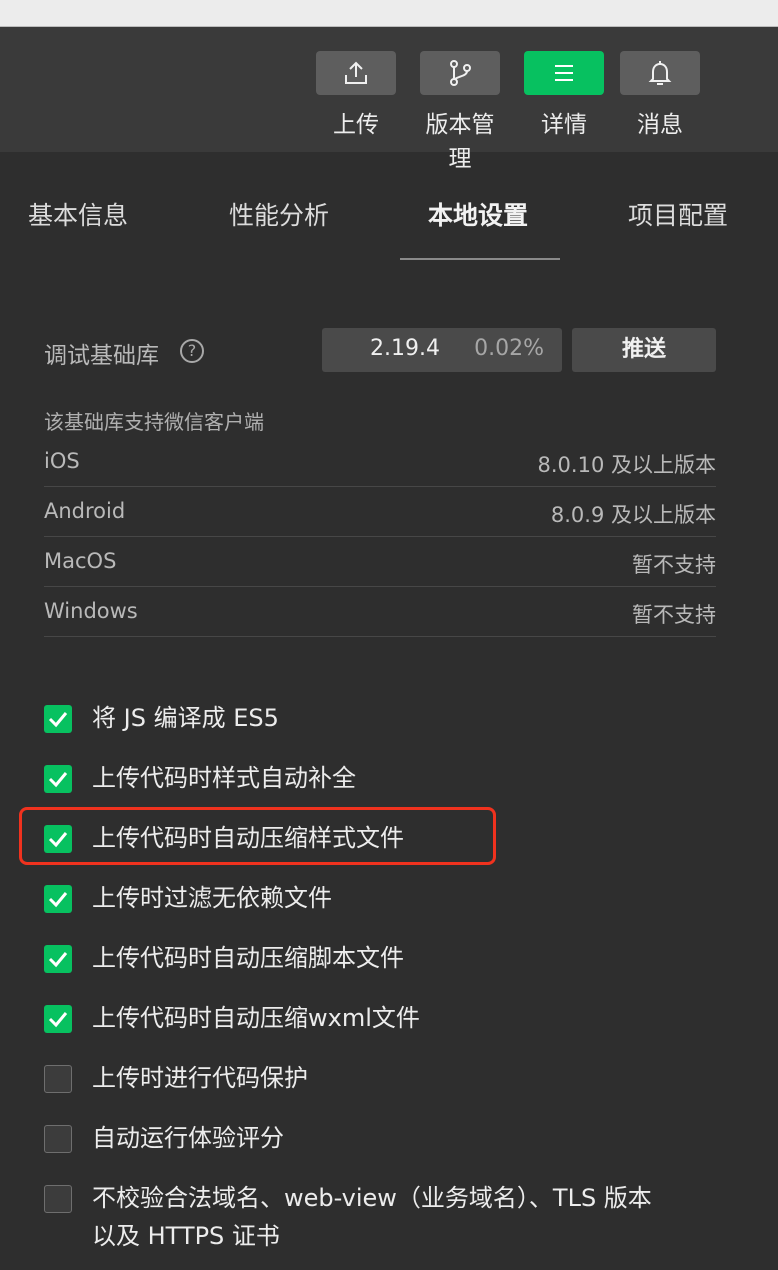 The image size is (778, 1270). I want to click on support-title: 该基础库支持微信客户端, so click(154, 422).